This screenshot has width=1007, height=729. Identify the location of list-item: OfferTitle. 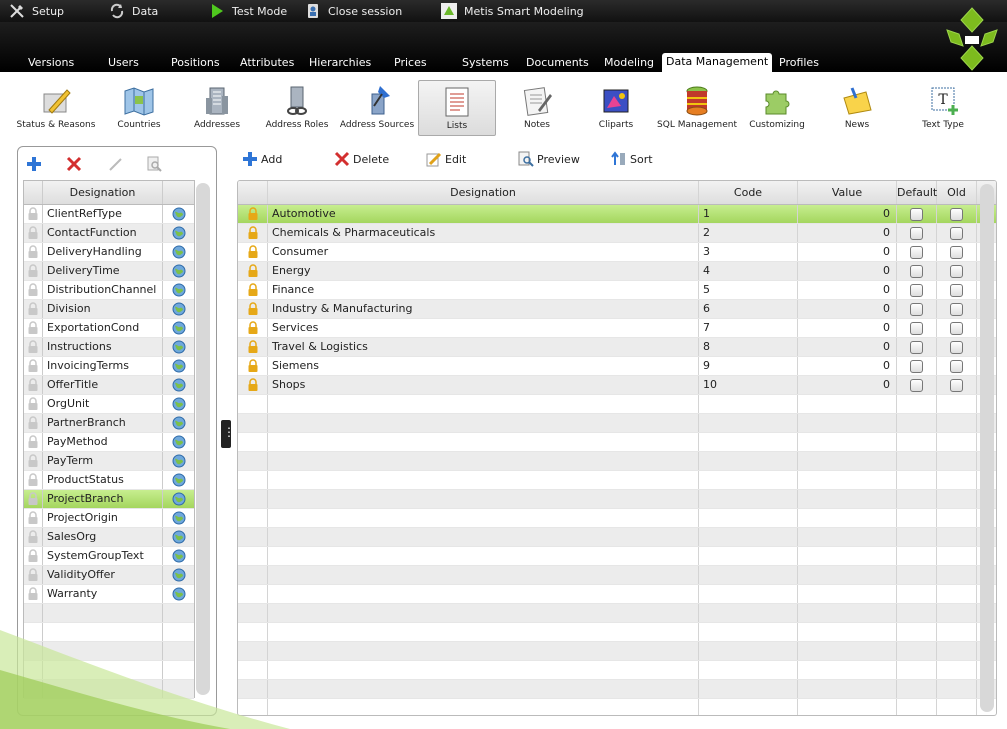
(109, 385).